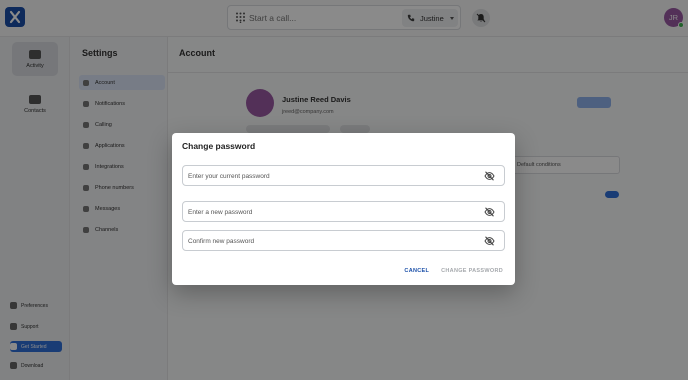 The width and height of the screenshot is (688, 380). I want to click on current-password-field, so click(343, 175).